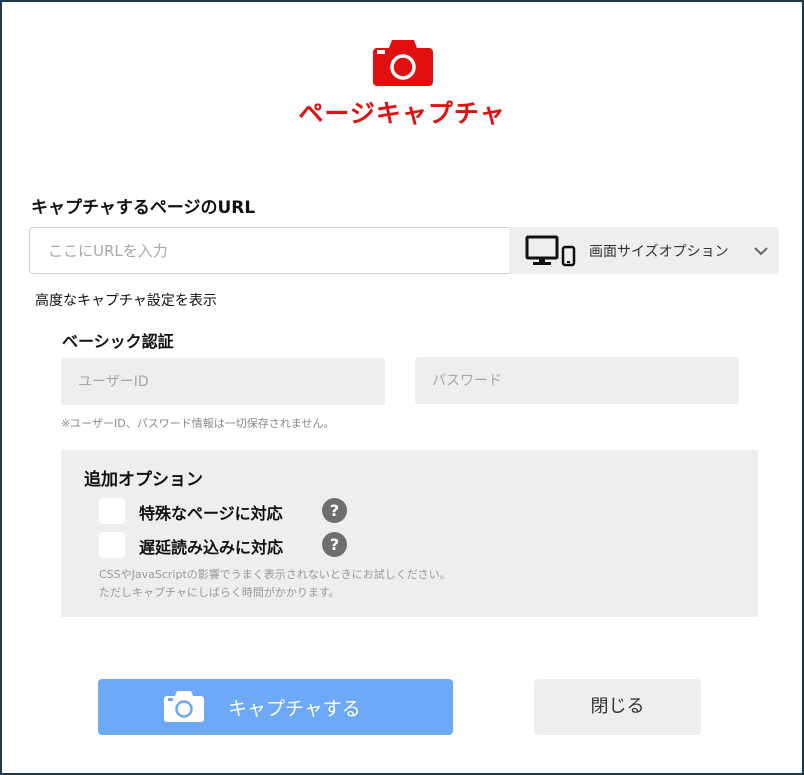 This screenshot has width=804, height=775. Describe the element at coordinates (269, 250) in the screenshot. I see `url-input` at that location.